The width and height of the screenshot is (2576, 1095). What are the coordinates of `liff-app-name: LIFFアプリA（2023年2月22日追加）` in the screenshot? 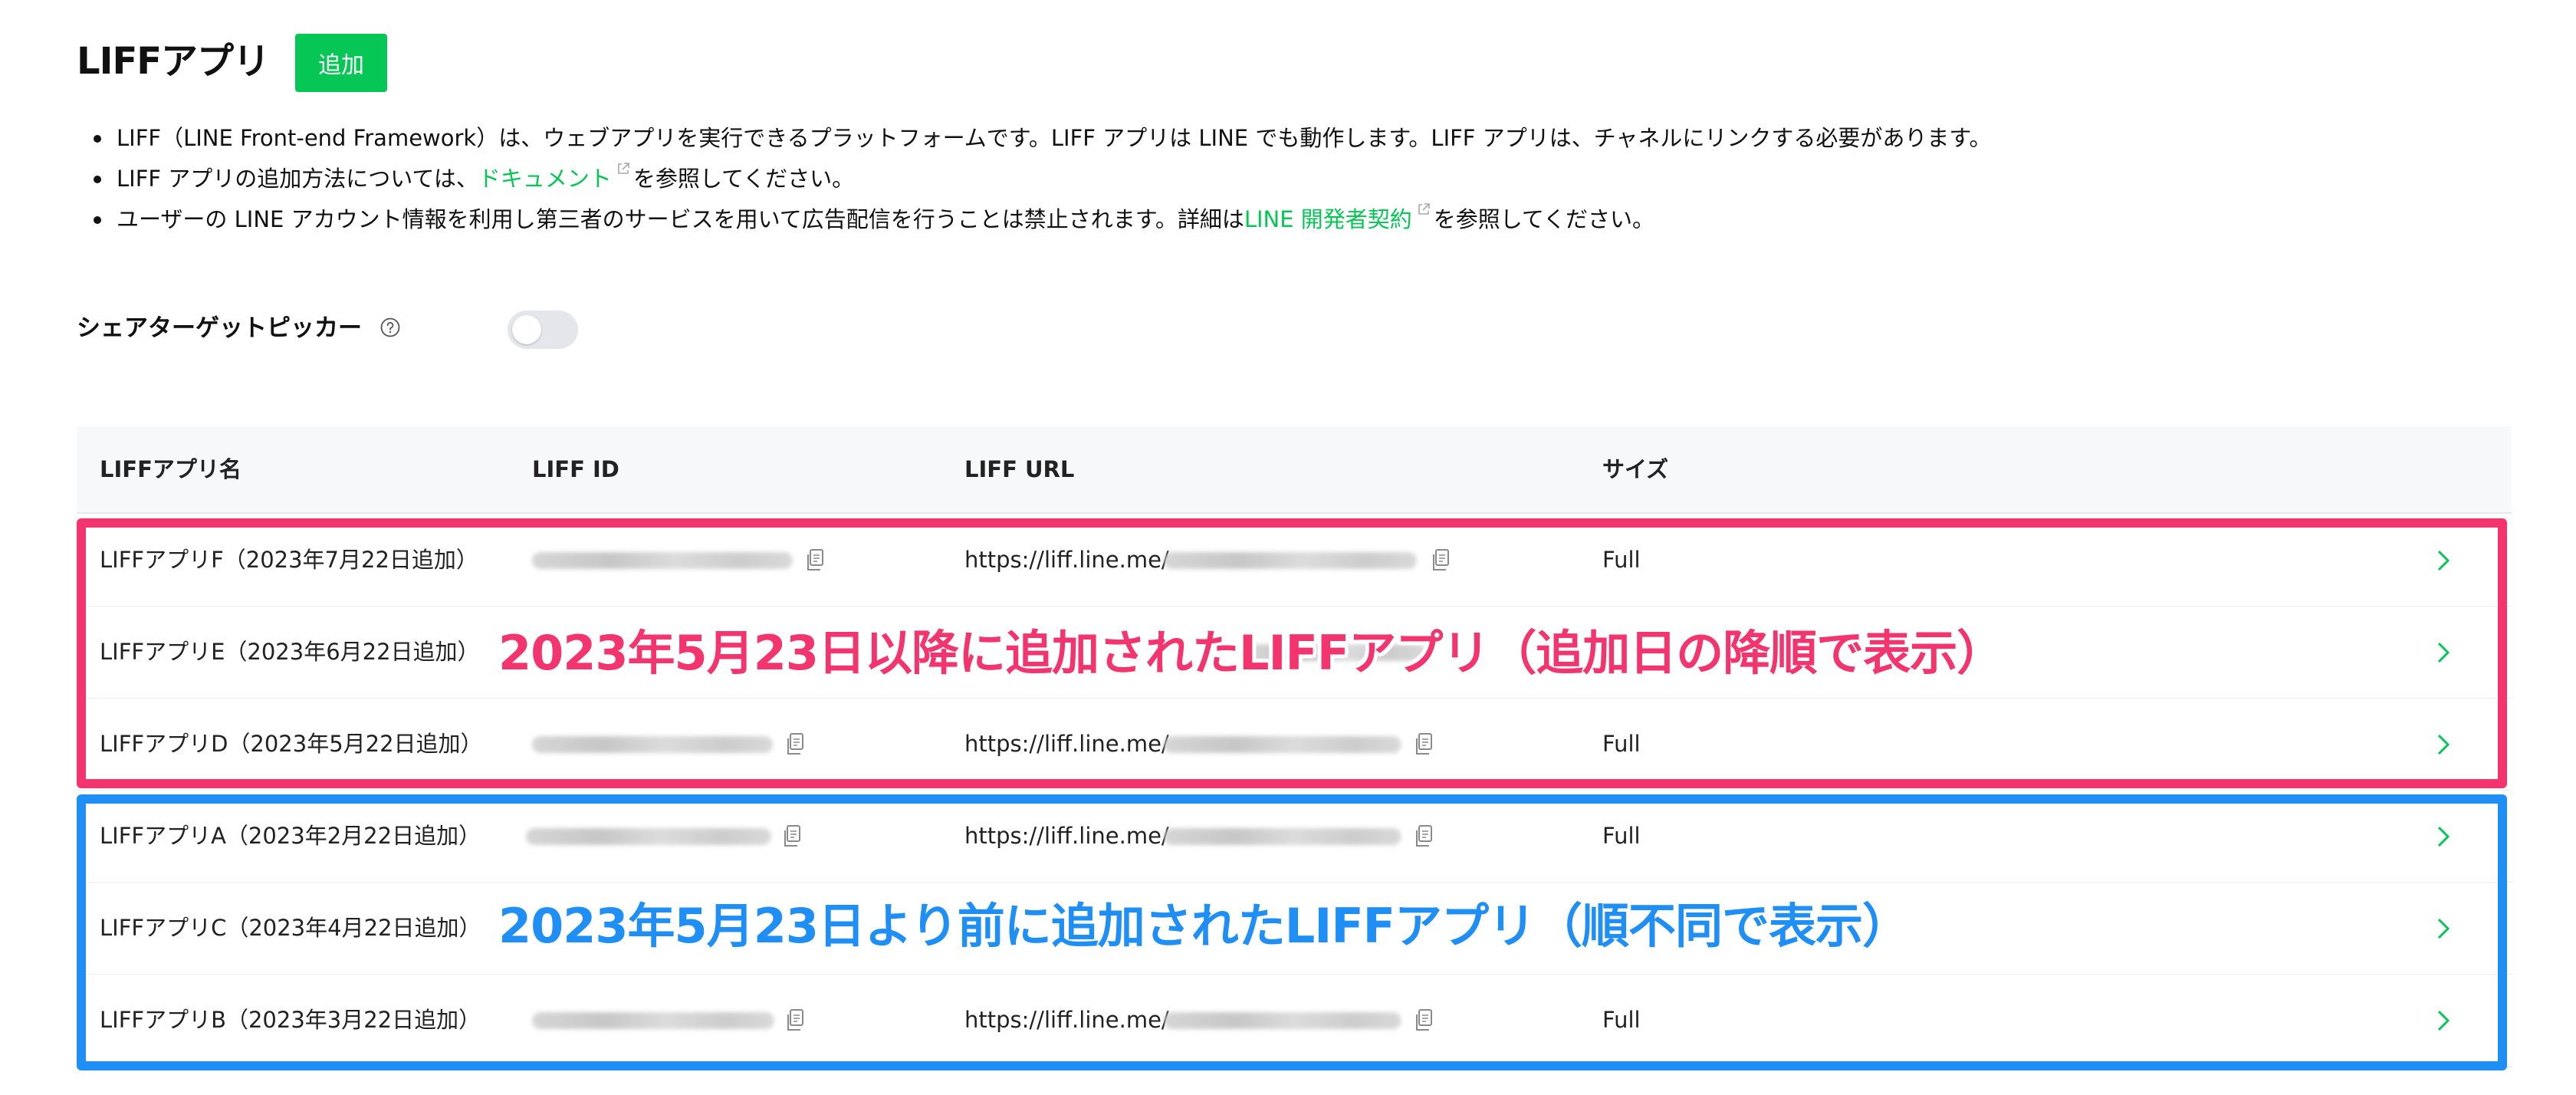 It's located at (290, 836).